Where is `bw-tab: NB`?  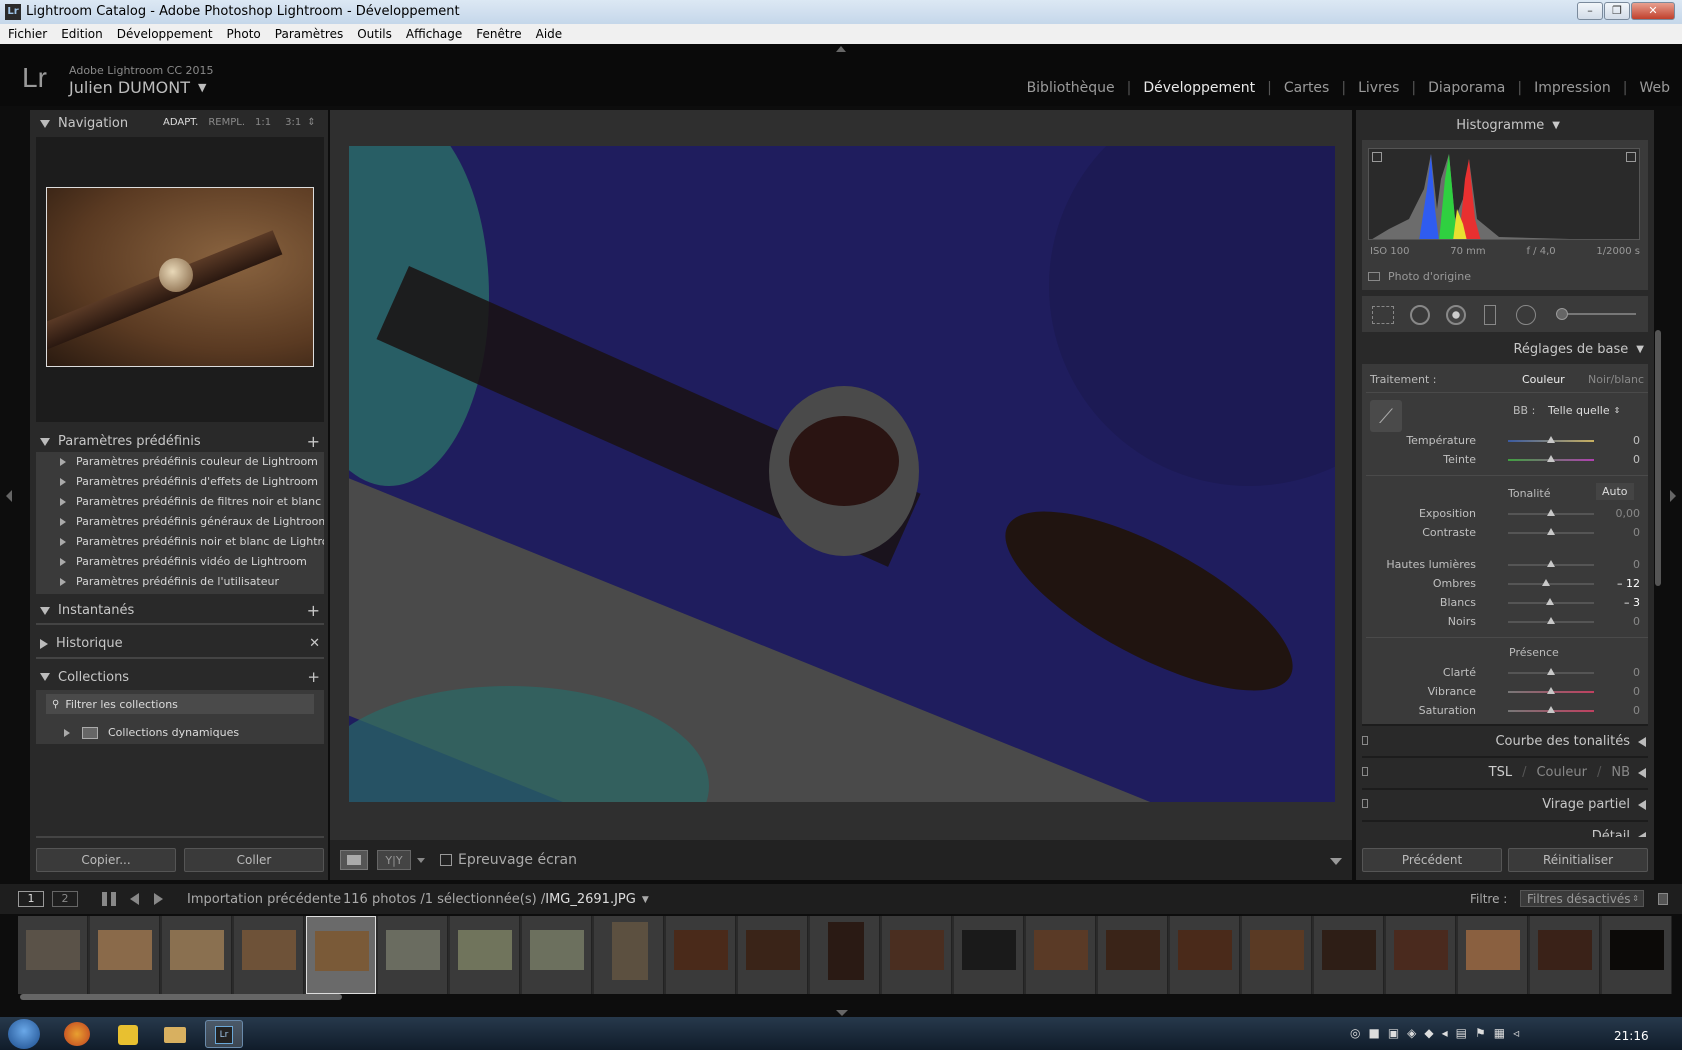 bw-tab: NB is located at coordinates (1620, 772).